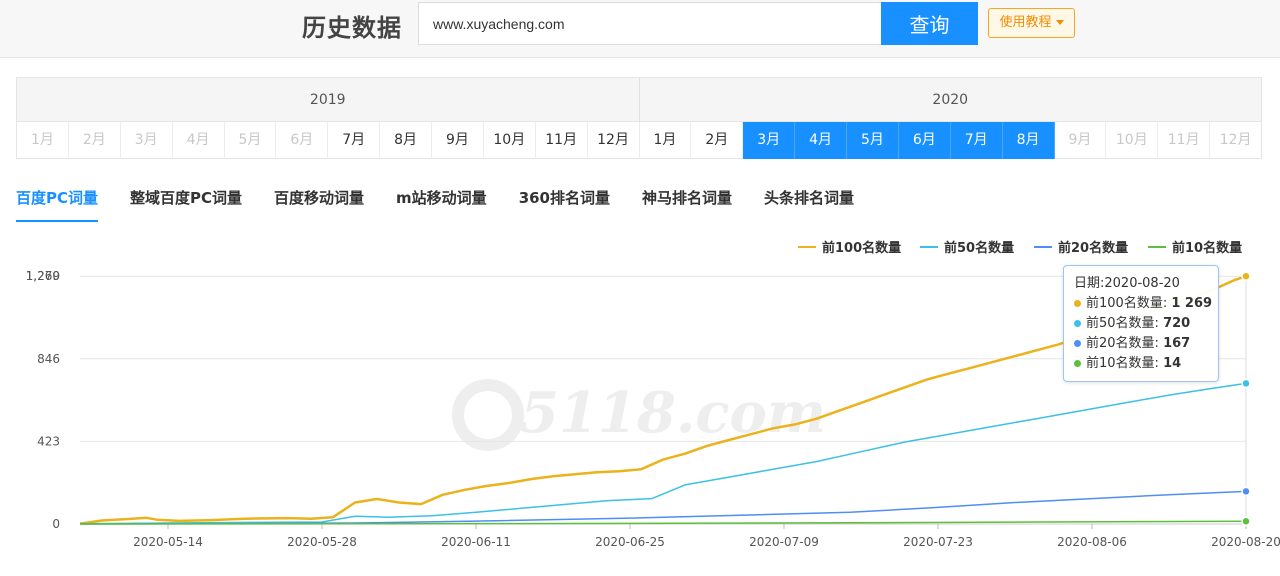 This screenshot has width=1280, height=576. I want to click on tooltip-series-value: 167, so click(1177, 343).